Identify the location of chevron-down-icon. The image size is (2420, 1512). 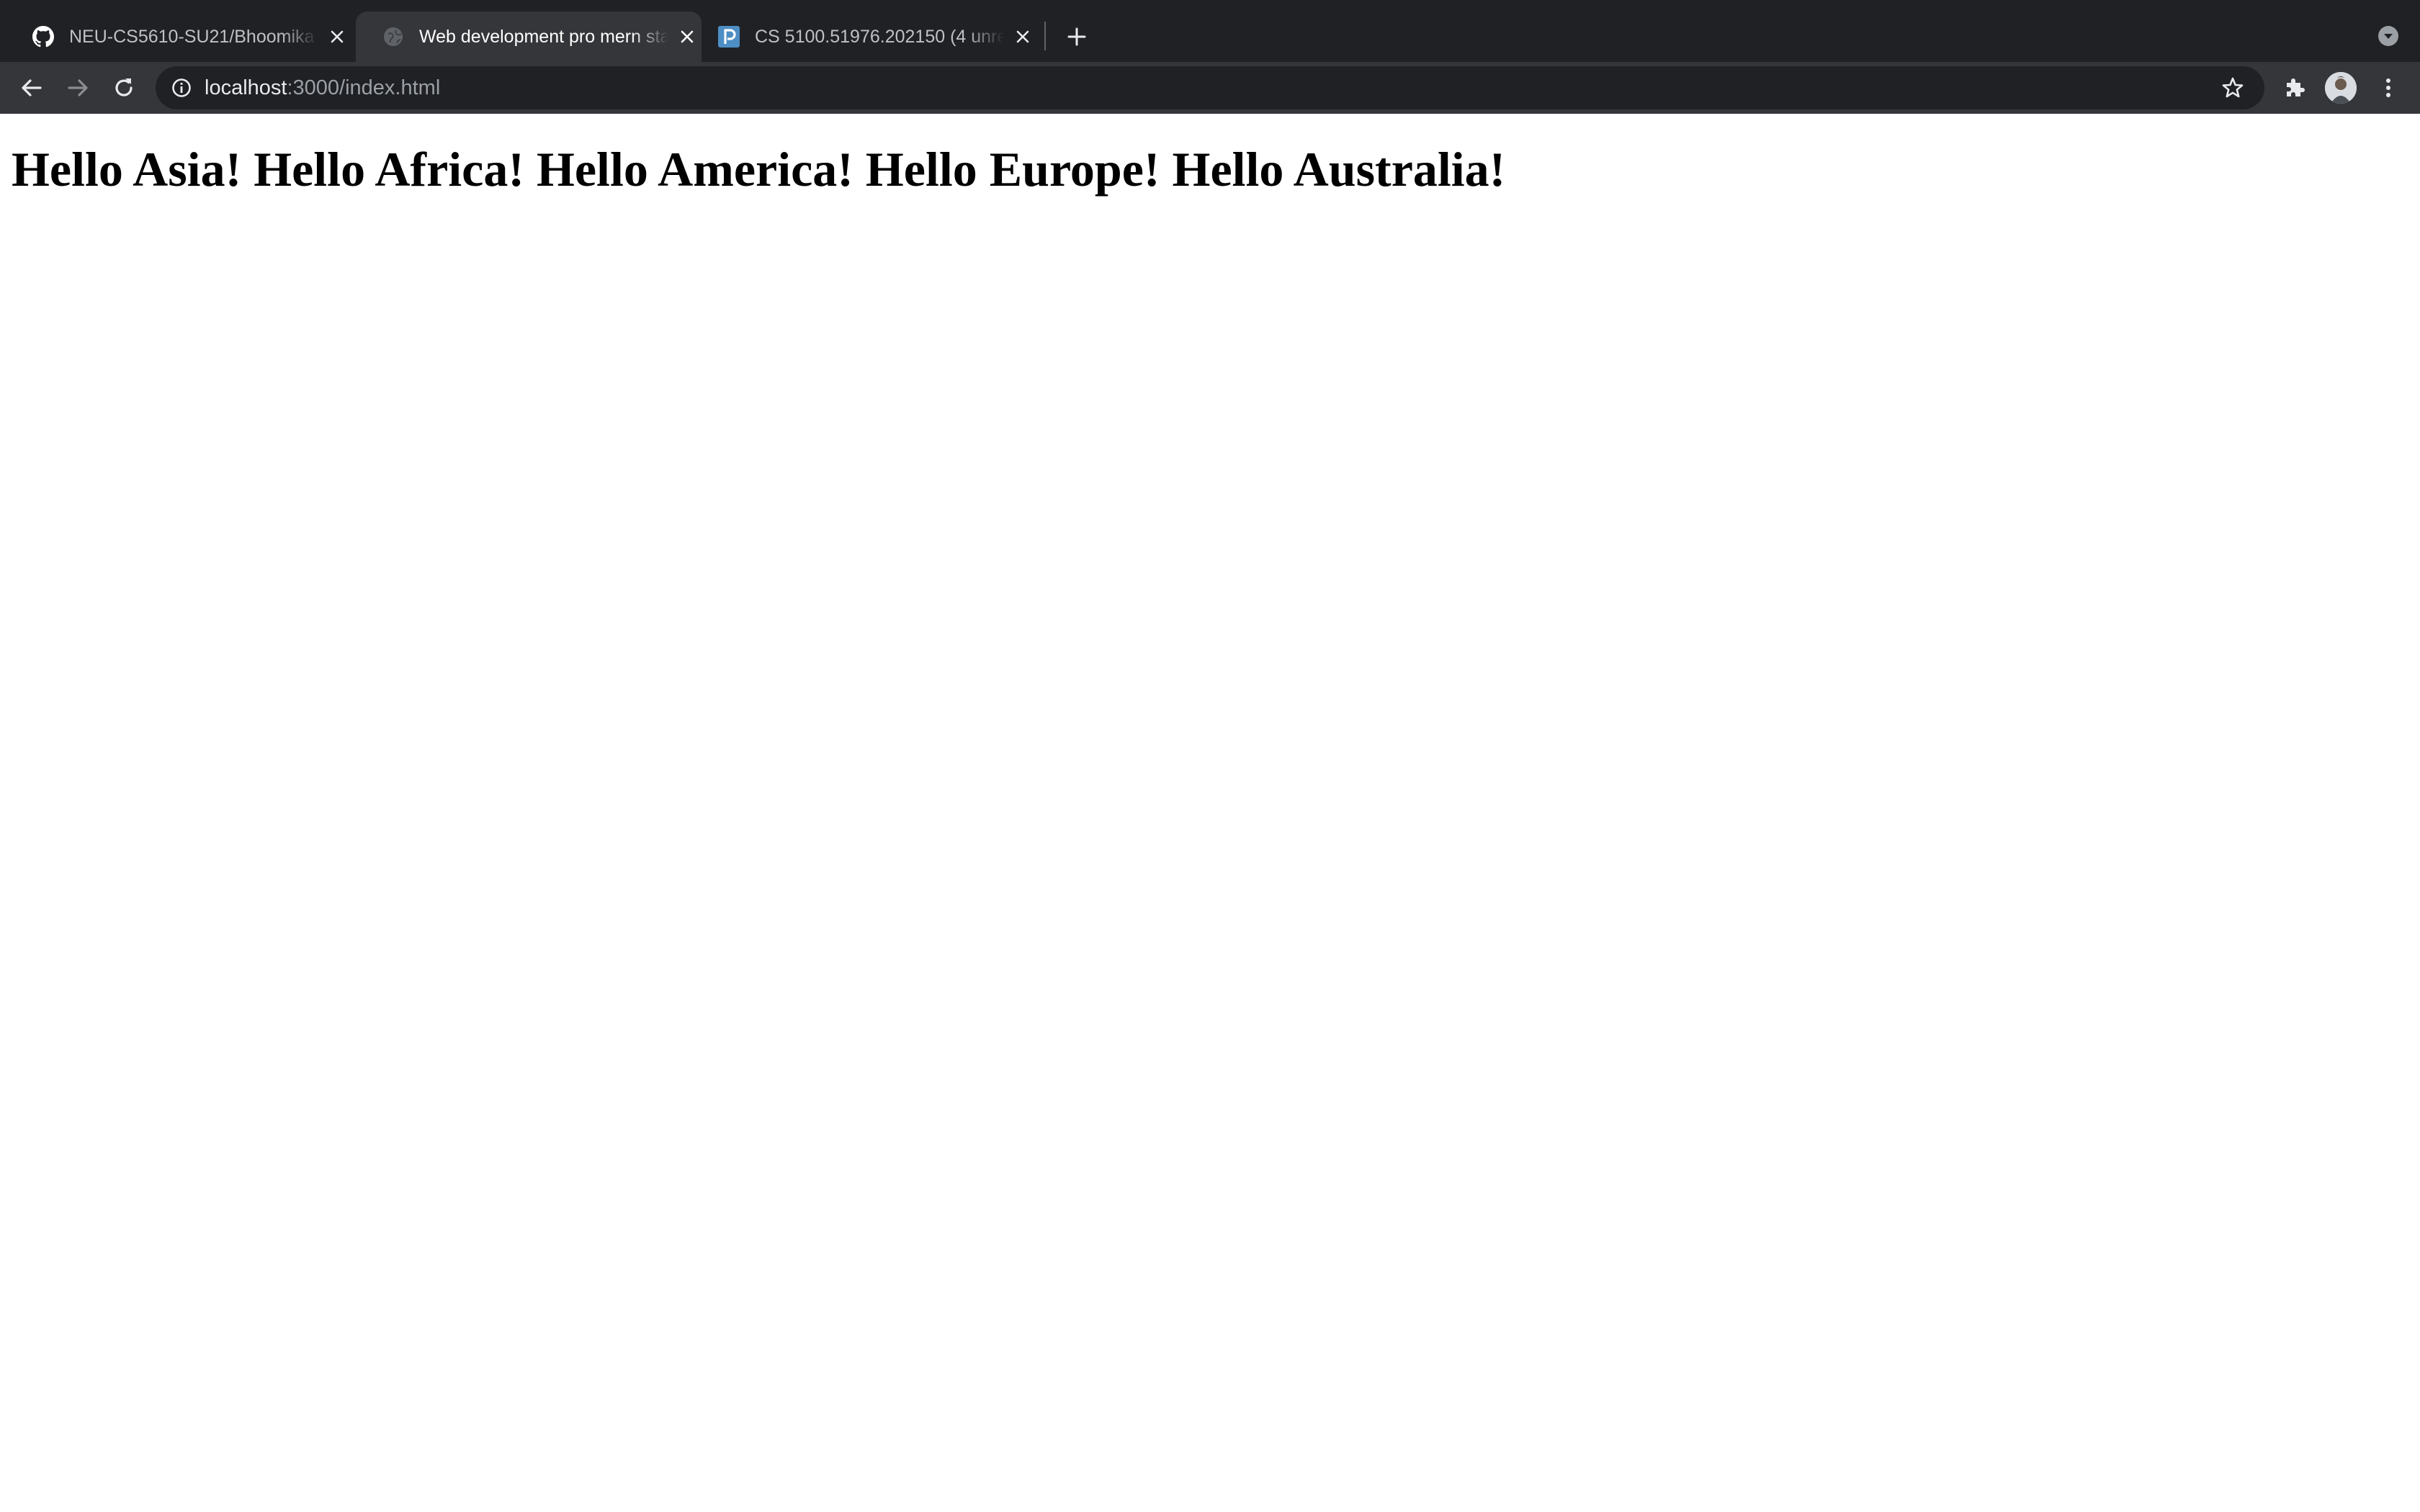
(2388, 36).